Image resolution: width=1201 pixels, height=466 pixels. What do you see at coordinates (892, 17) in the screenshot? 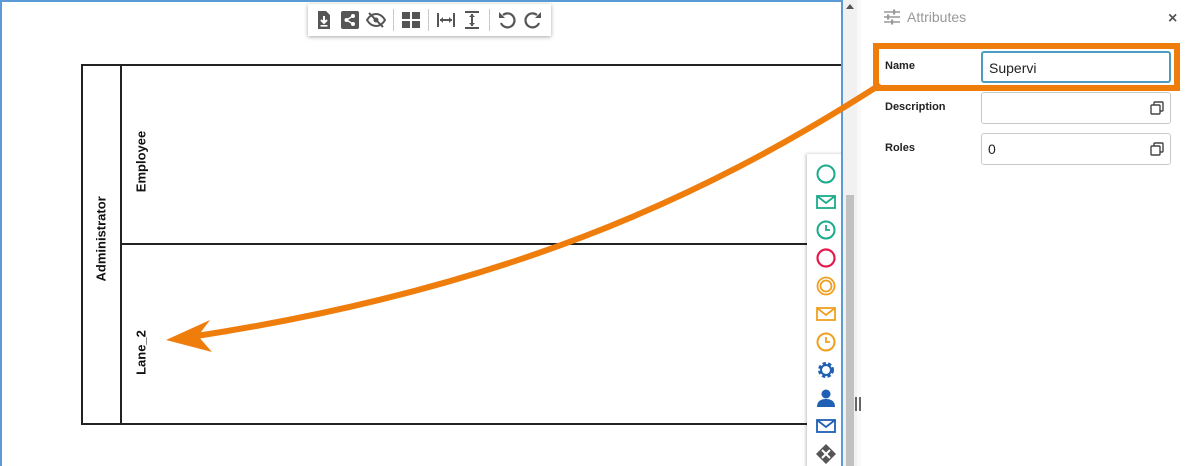
I see `sliders-icon` at bounding box center [892, 17].